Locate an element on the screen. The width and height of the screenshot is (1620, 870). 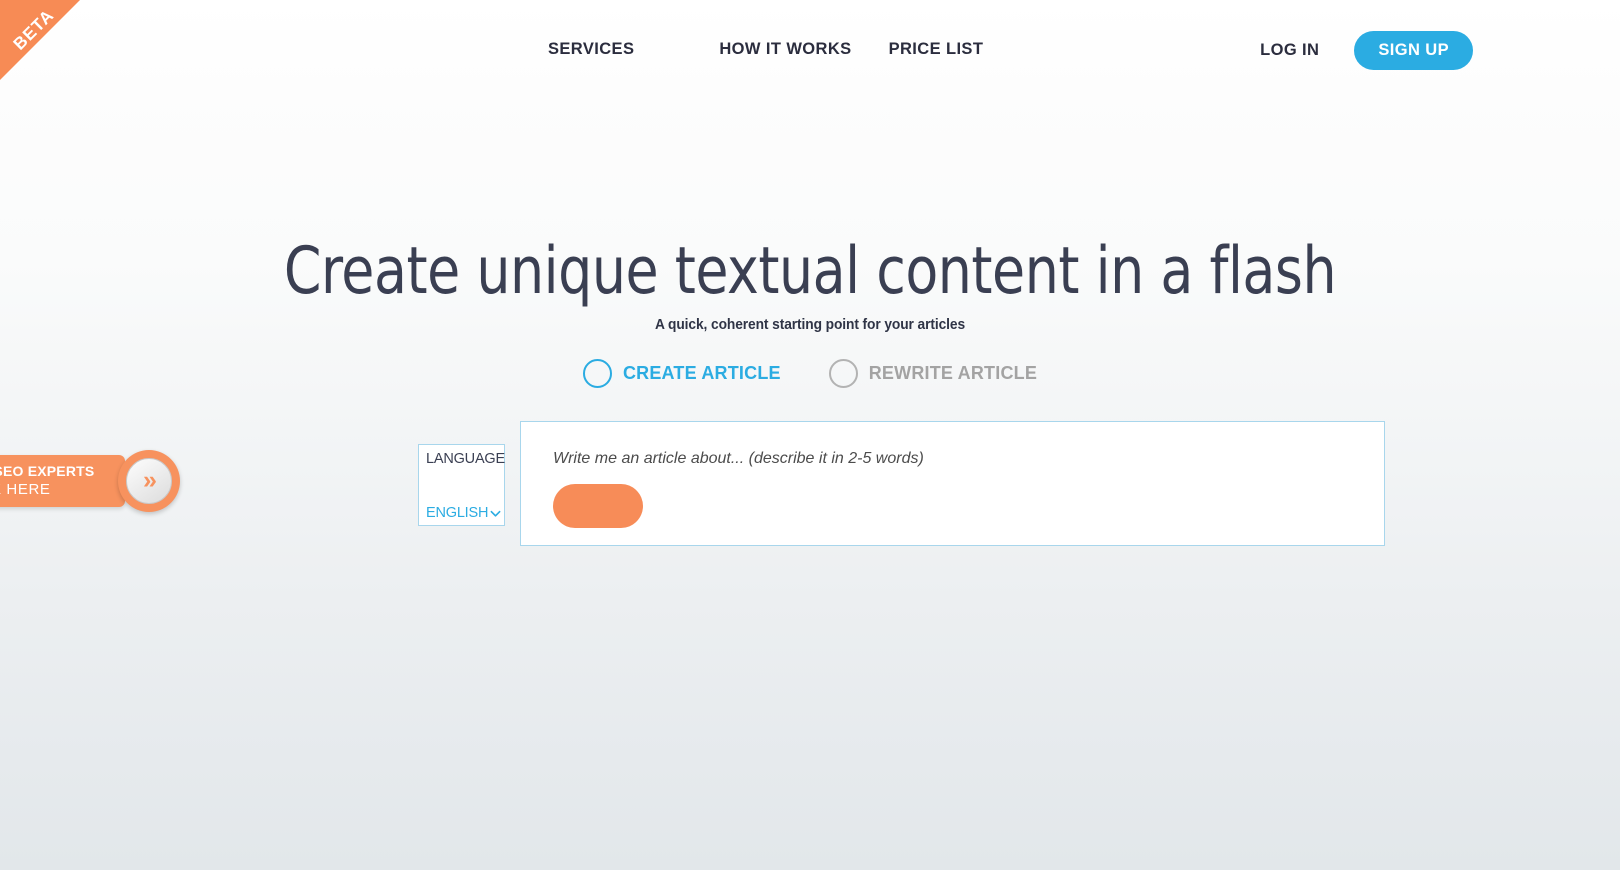
double-chevron-right-icon: » is located at coordinates (150, 479).